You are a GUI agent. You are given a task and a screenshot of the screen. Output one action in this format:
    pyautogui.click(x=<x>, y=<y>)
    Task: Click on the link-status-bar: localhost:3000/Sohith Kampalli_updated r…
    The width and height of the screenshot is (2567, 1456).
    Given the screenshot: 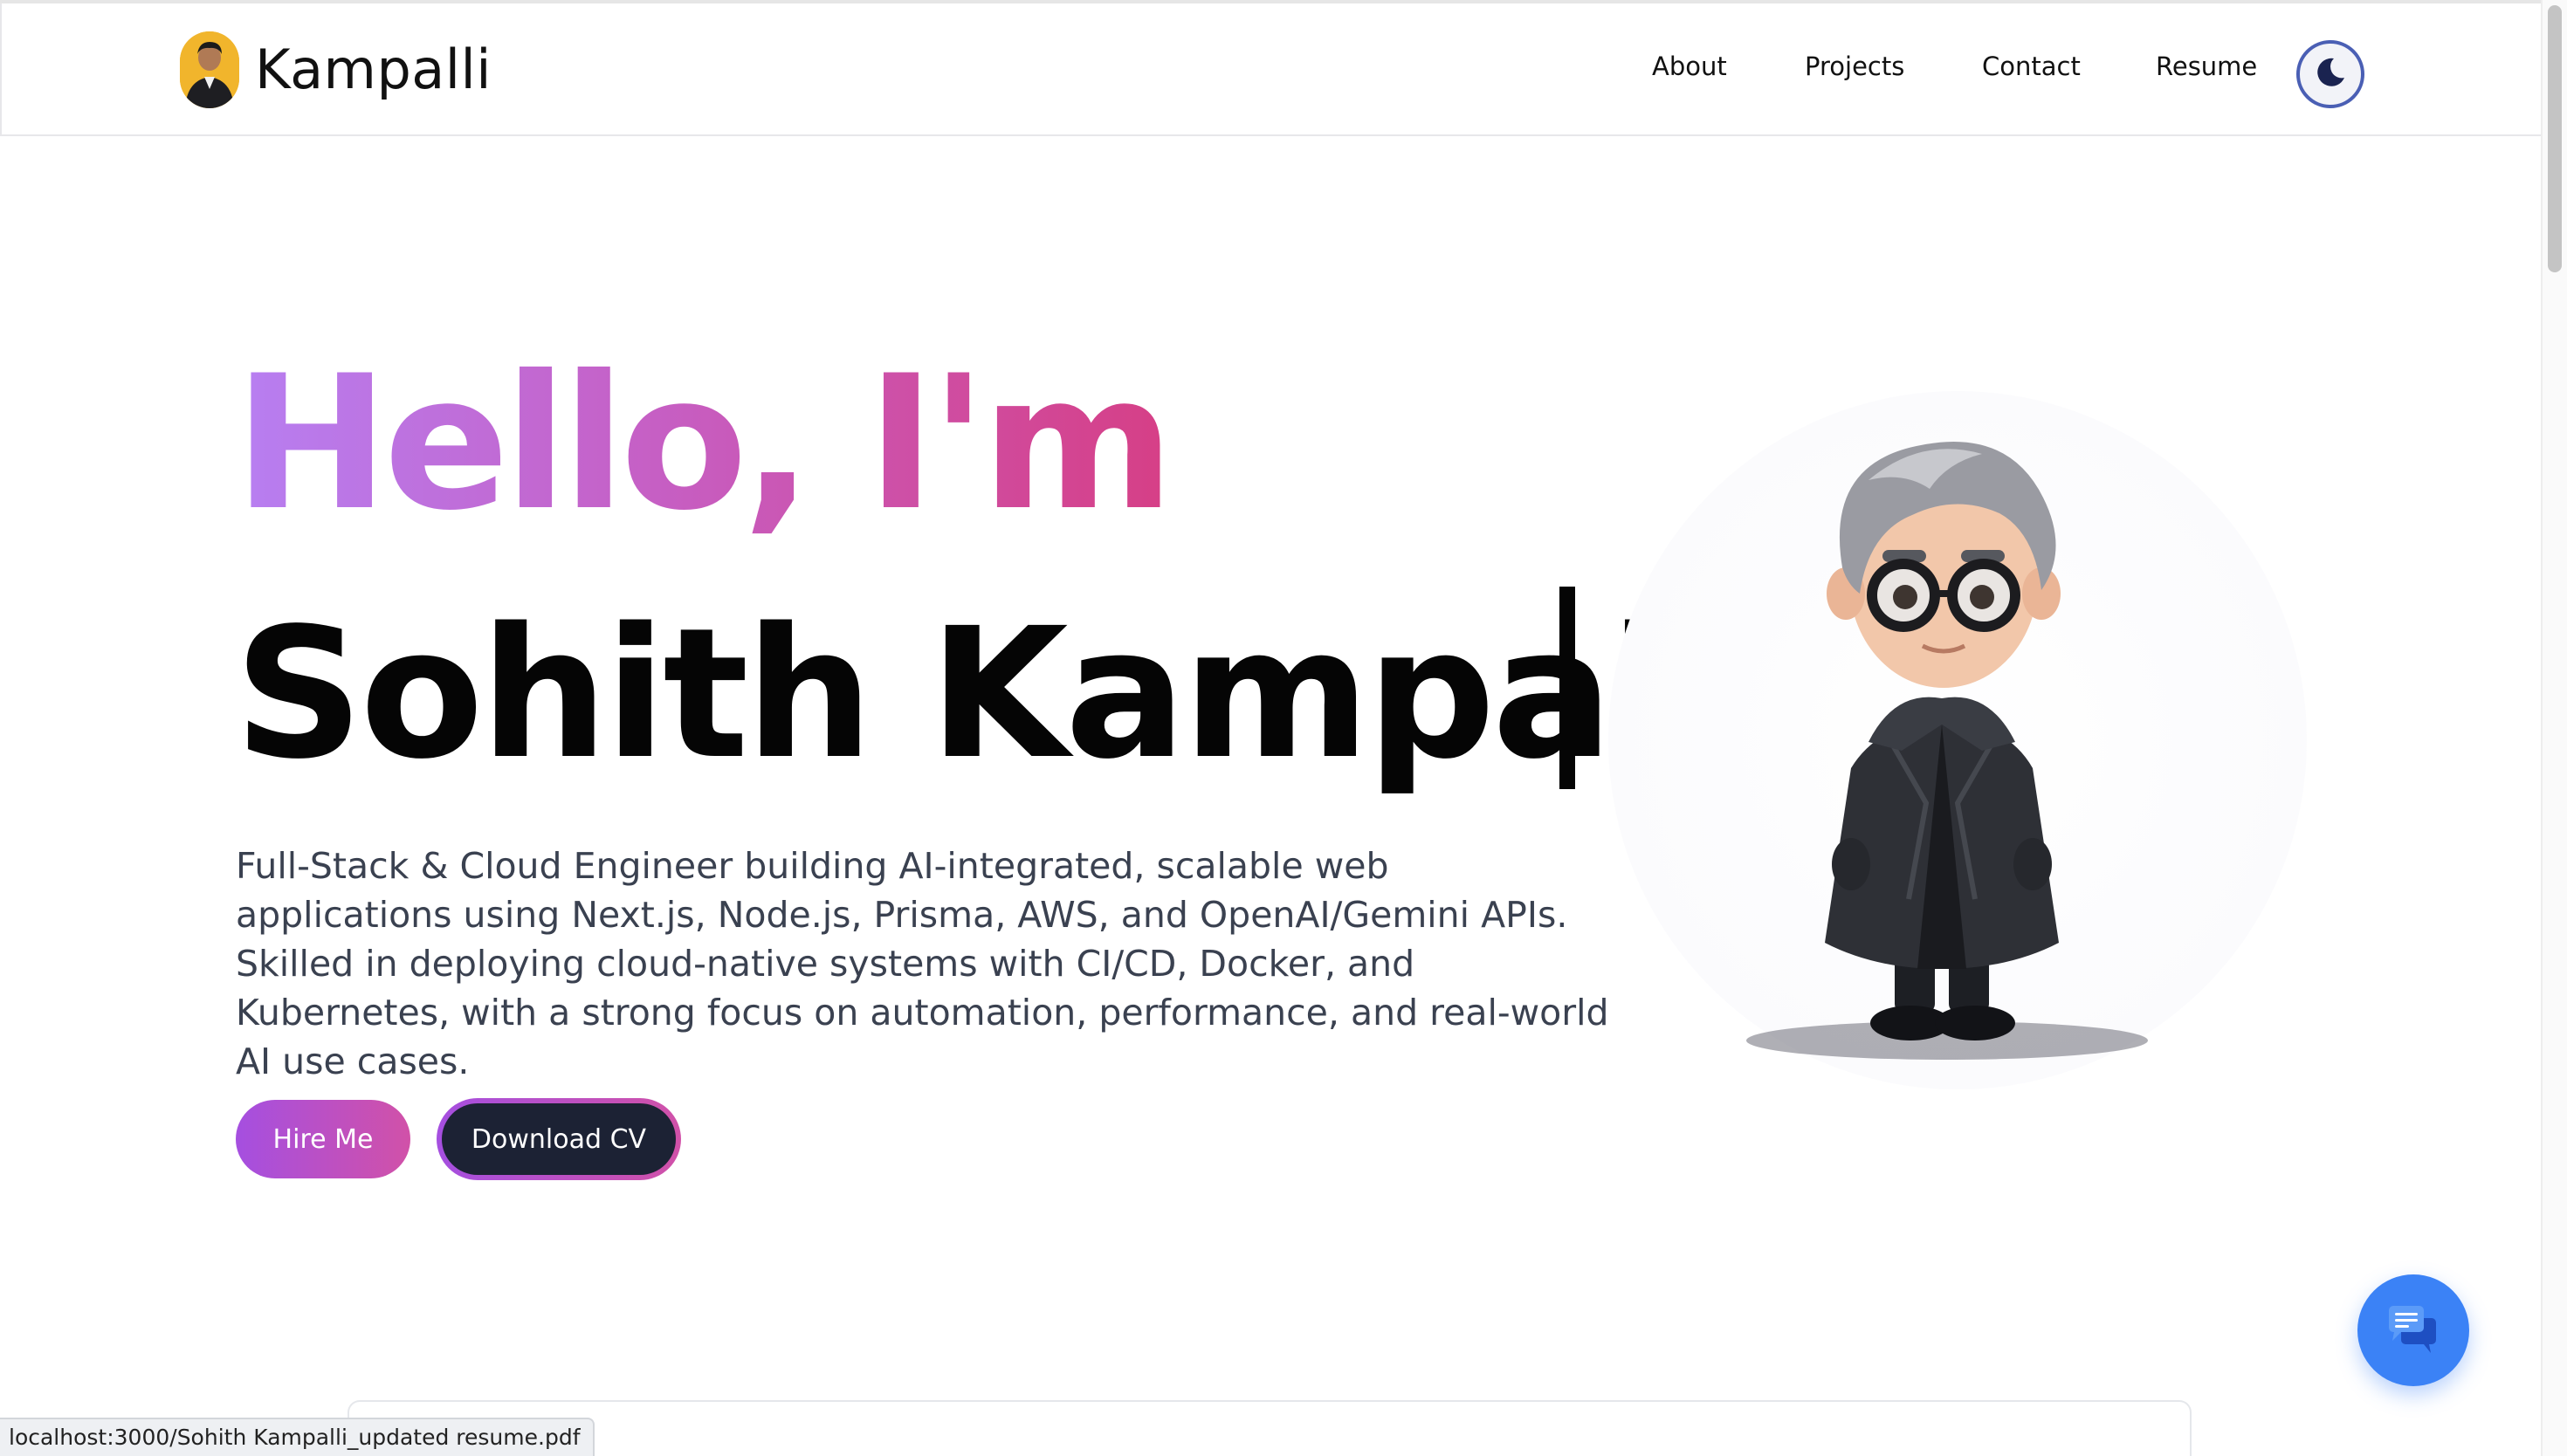 What is the action you would take?
    pyautogui.click(x=297, y=1437)
    